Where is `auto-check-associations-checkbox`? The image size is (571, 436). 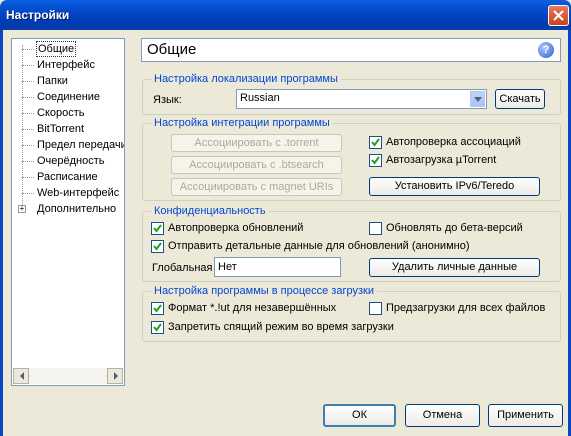
auto-check-associations-checkbox is located at coordinates (375, 142).